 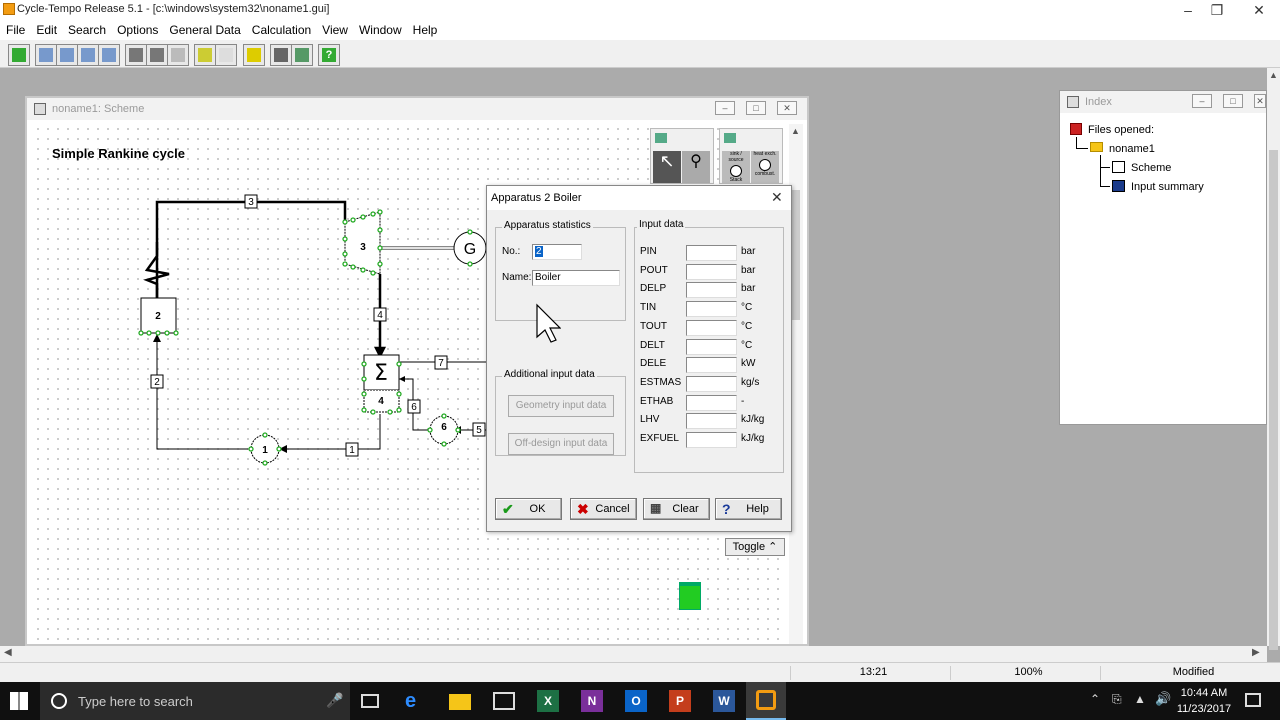 What do you see at coordinates (748, 289) in the screenshot?
I see `input-delp-unit: bar` at bounding box center [748, 289].